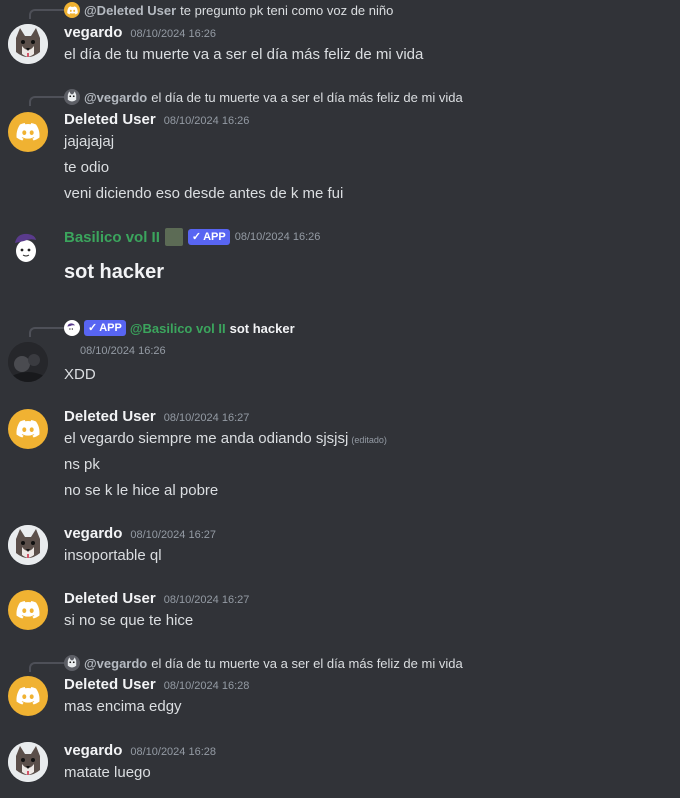 This screenshot has height=798, width=680. I want to click on reply-author: @Basilico vol II, so click(178, 328).